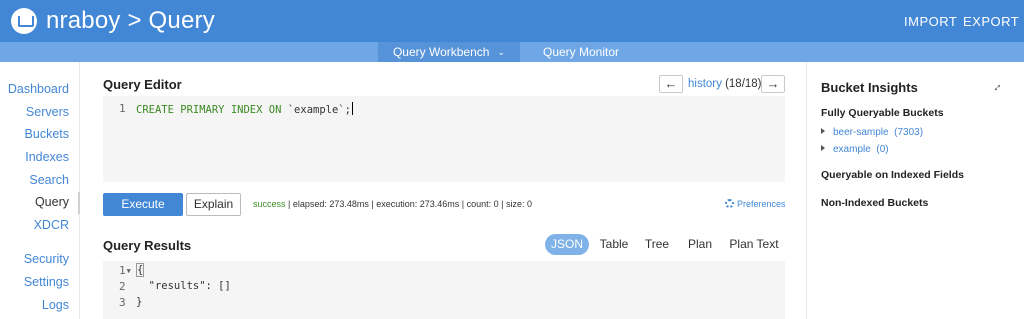 The height and width of the screenshot is (319, 1024). I want to click on bucket-item-example: example (0), so click(855, 149).